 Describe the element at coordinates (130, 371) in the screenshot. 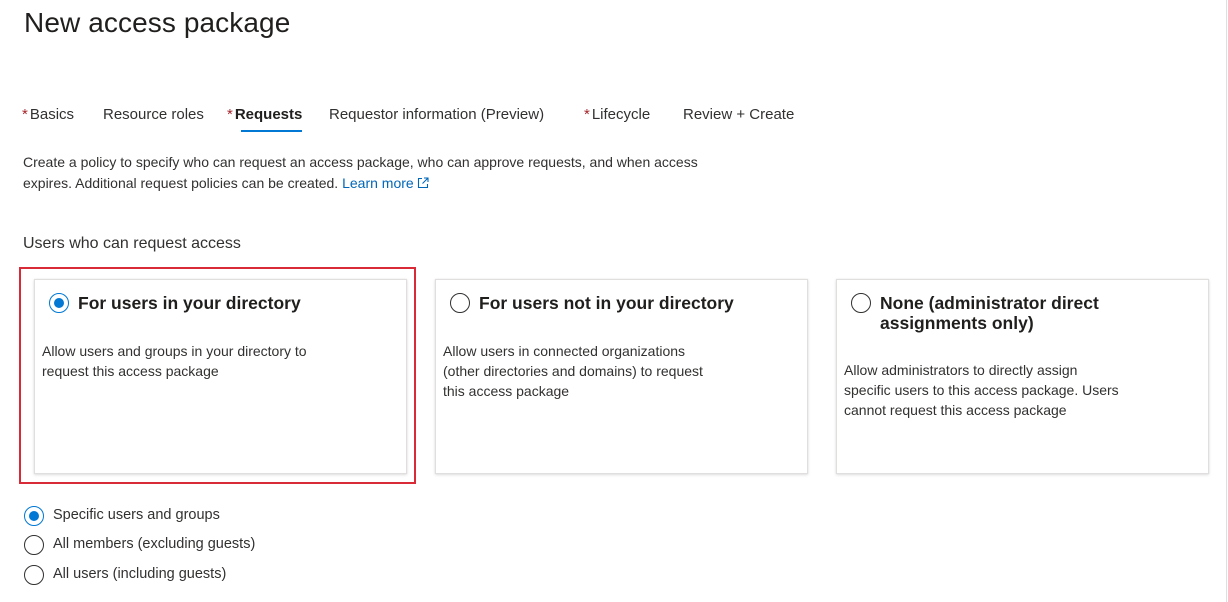

I see `card-desc-line: request this access package` at that location.